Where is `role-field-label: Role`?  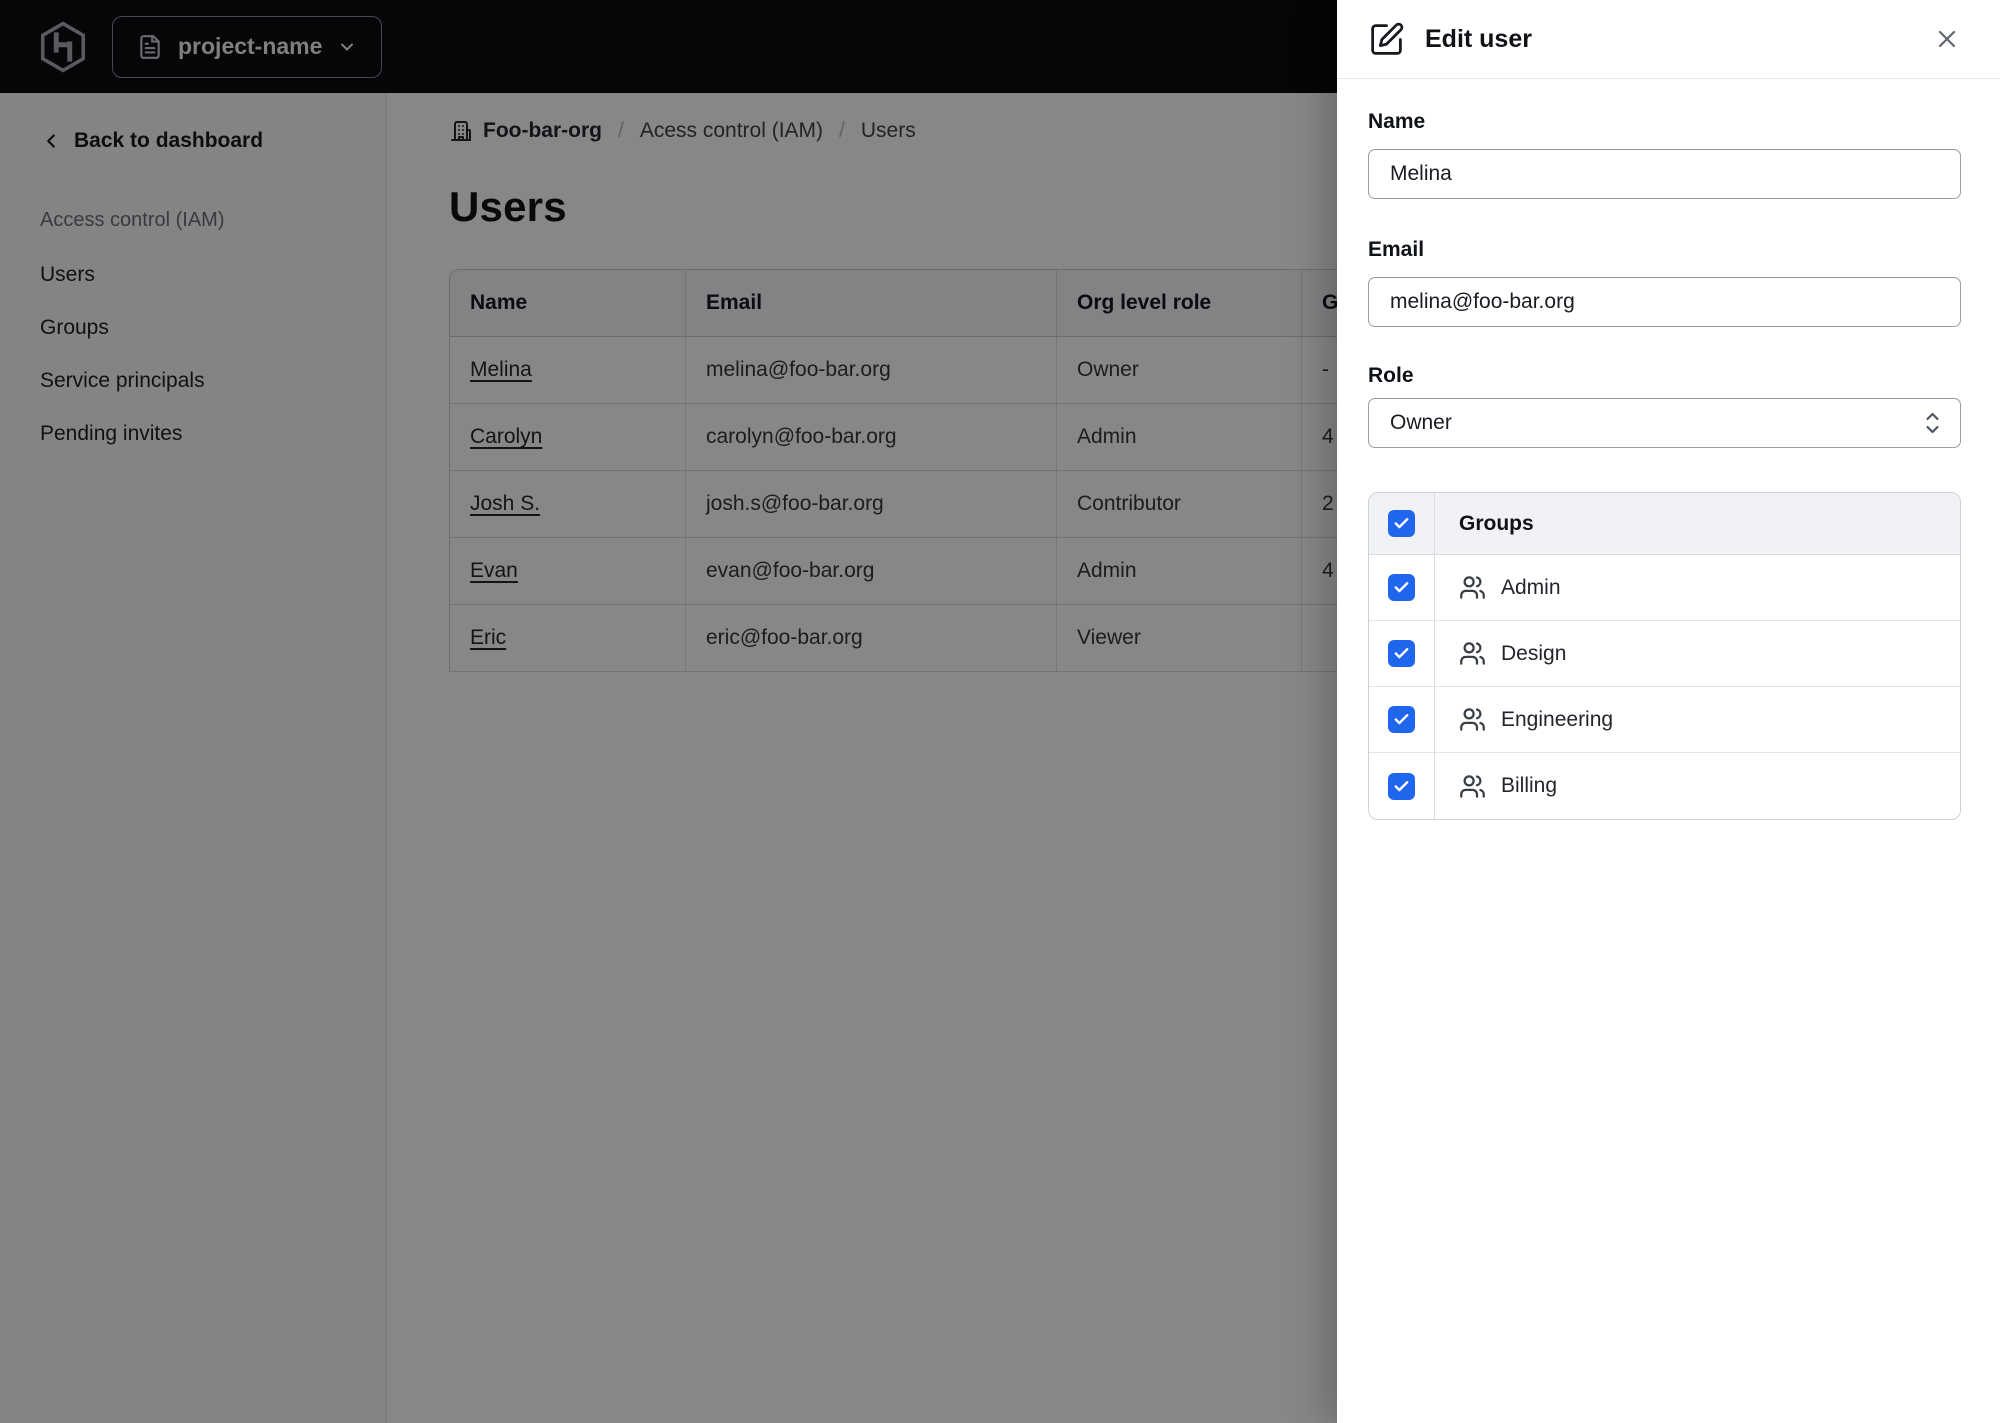
role-field-label: Role is located at coordinates (1391, 375).